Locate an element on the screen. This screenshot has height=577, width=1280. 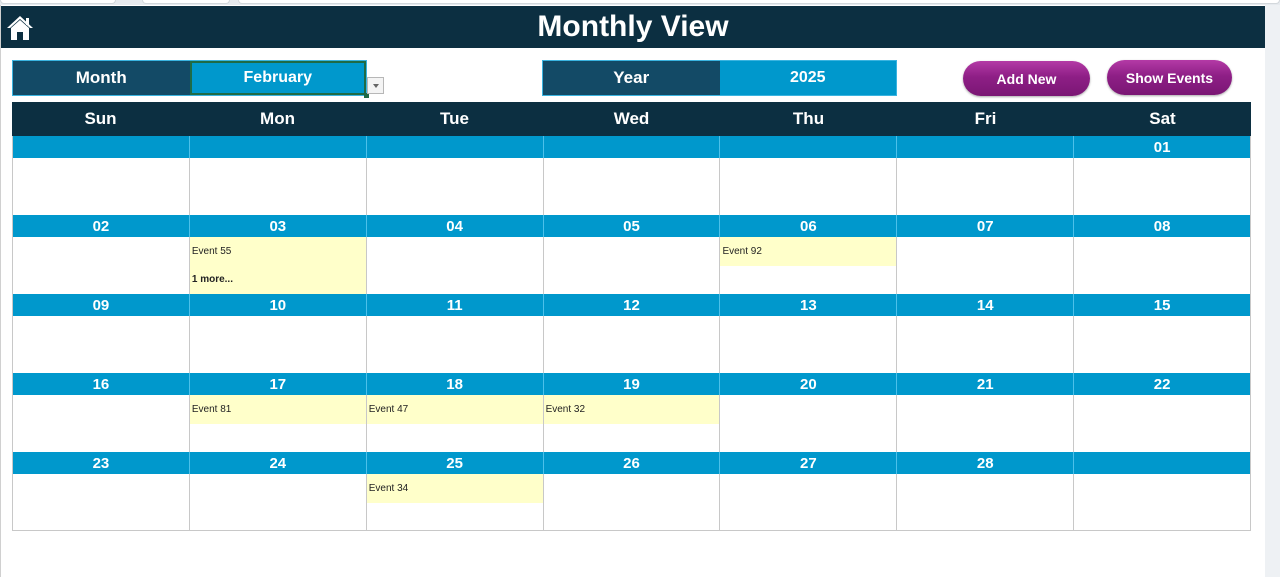
day-cell: 26 is located at coordinates (631, 491).